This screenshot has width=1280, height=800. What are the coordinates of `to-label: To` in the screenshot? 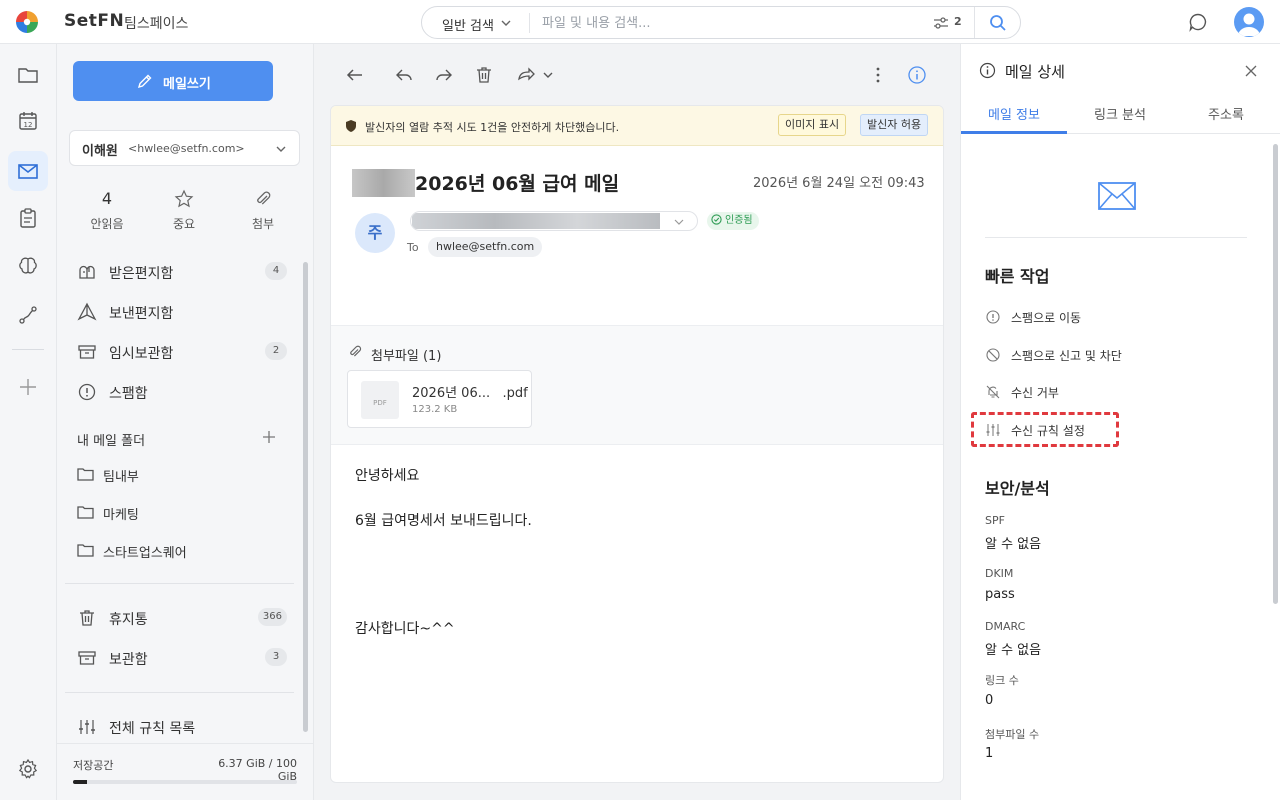 It's located at (413, 247).